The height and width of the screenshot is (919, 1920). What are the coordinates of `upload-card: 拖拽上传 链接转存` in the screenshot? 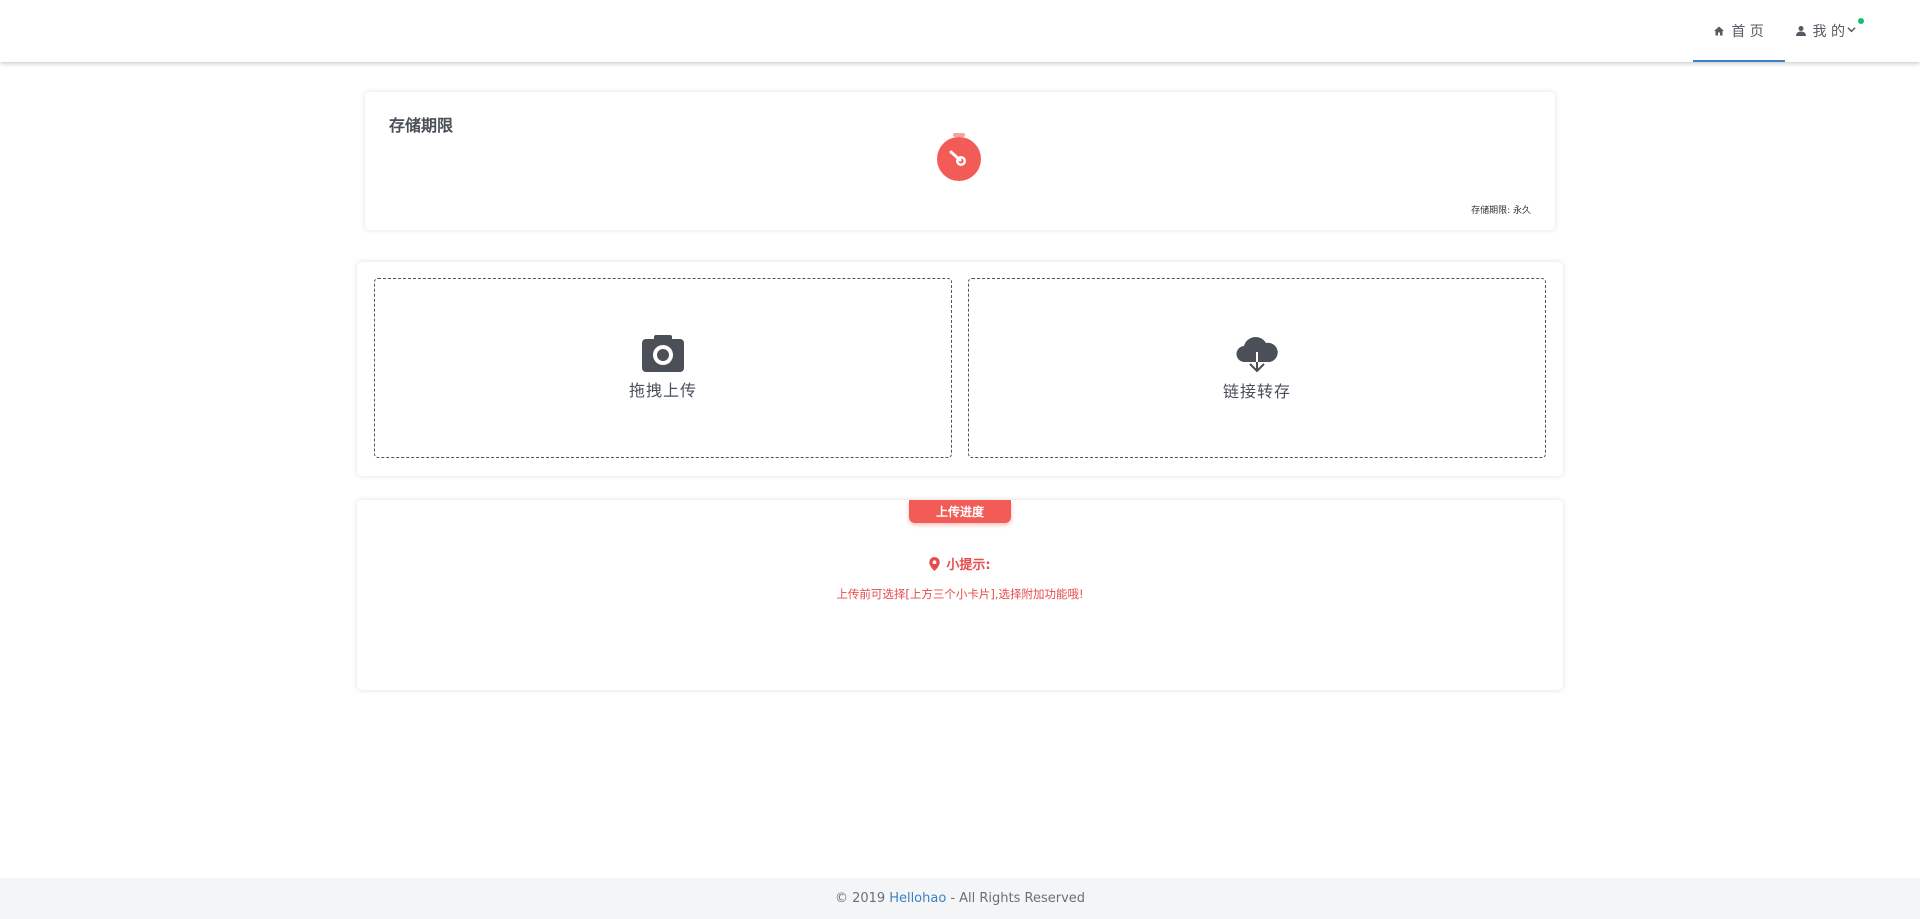 It's located at (960, 369).